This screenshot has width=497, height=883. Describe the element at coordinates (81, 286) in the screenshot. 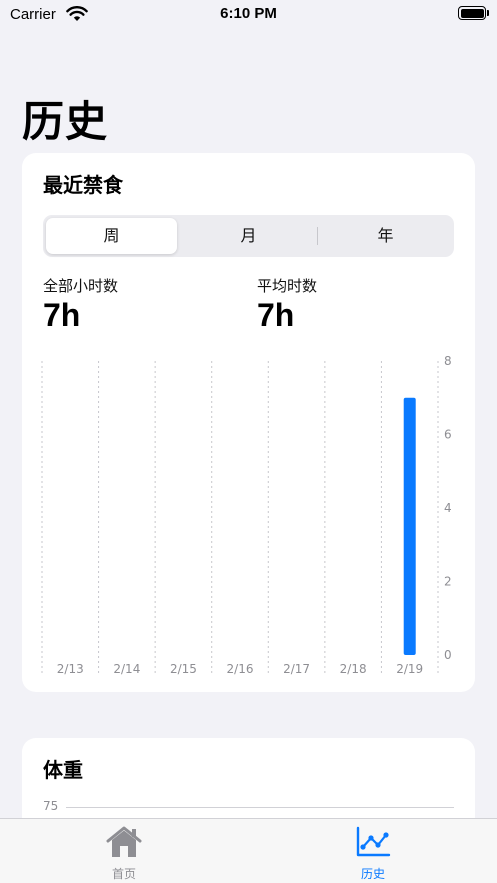

I see `total-hours-label: 全部小时数` at that location.